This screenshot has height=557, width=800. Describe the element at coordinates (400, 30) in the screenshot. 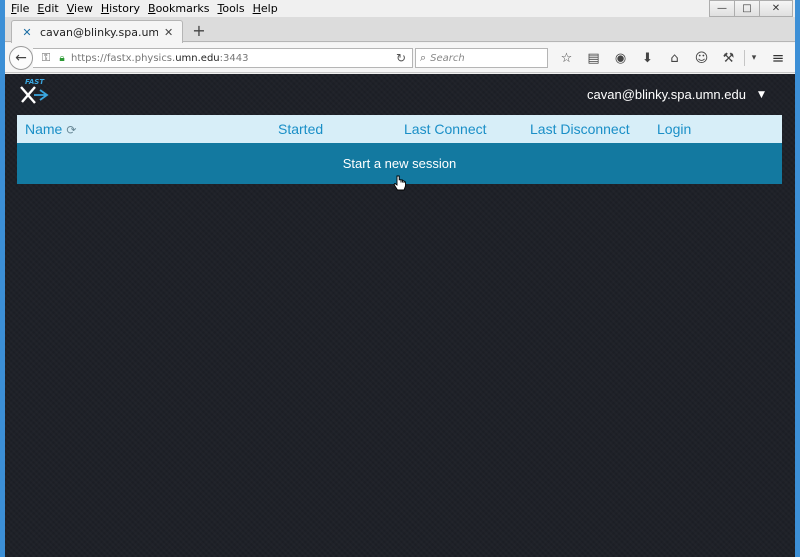

I see `tab-strip: ✕ cavan@blinky.spa.umn.ed... ✕ +` at that location.